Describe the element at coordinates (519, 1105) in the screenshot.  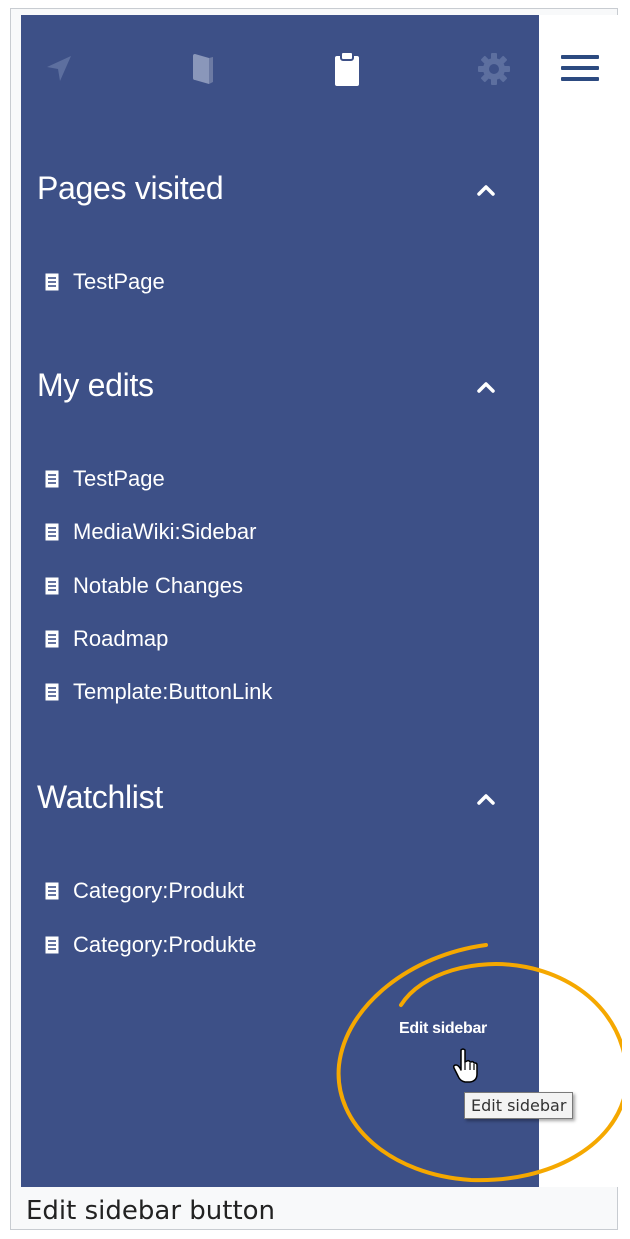
I see `tooltip: Edit sidebar` at that location.